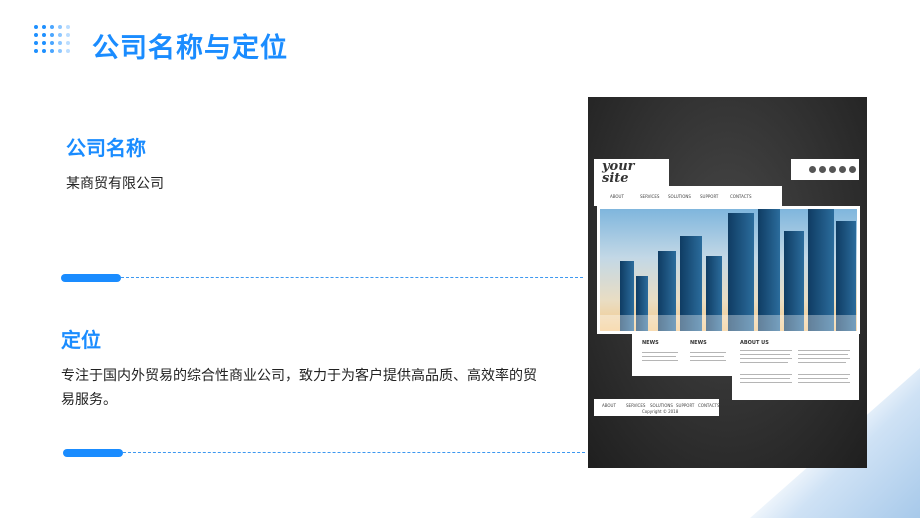 This screenshot has width=920, height=518. Describe the element at coordinates (685, 355) in the screenshot. I see `mockup-news-section: NEWS NEWS` at that location.